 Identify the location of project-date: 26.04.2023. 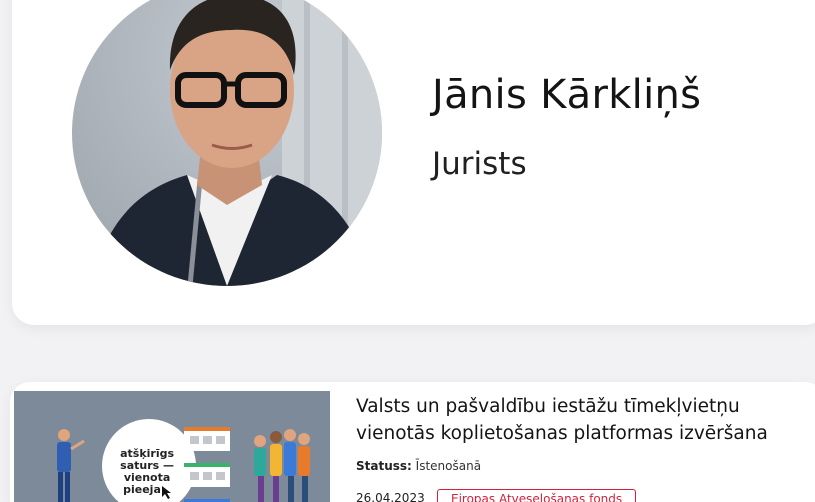
(390, 496).